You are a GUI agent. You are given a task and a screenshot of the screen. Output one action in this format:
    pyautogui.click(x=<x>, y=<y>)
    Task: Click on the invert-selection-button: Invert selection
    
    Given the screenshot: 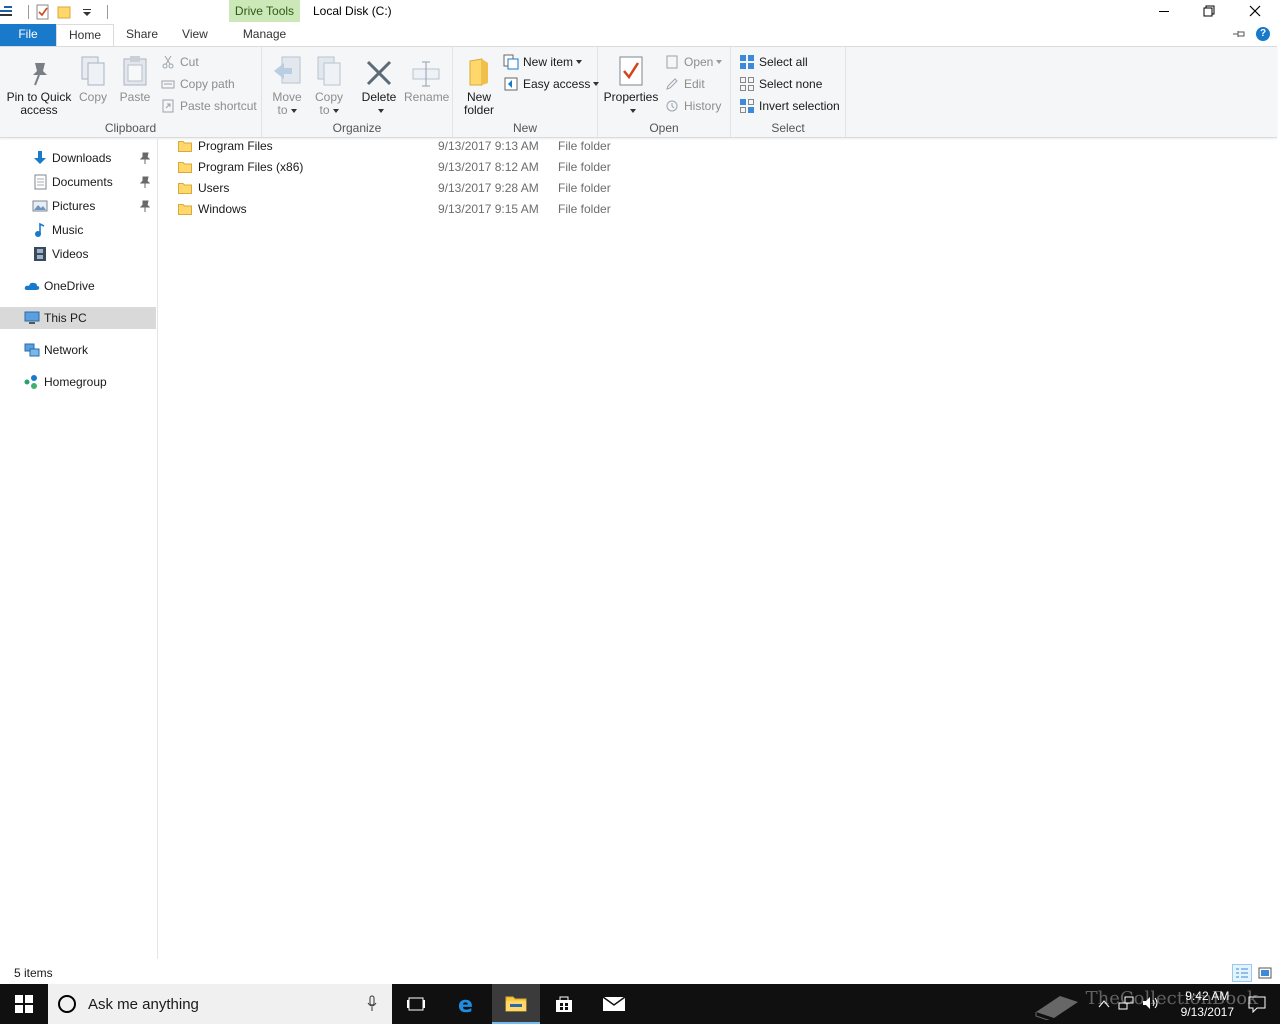 What is the action you would take?
    pyautogui.click(x=789, y=106)
    